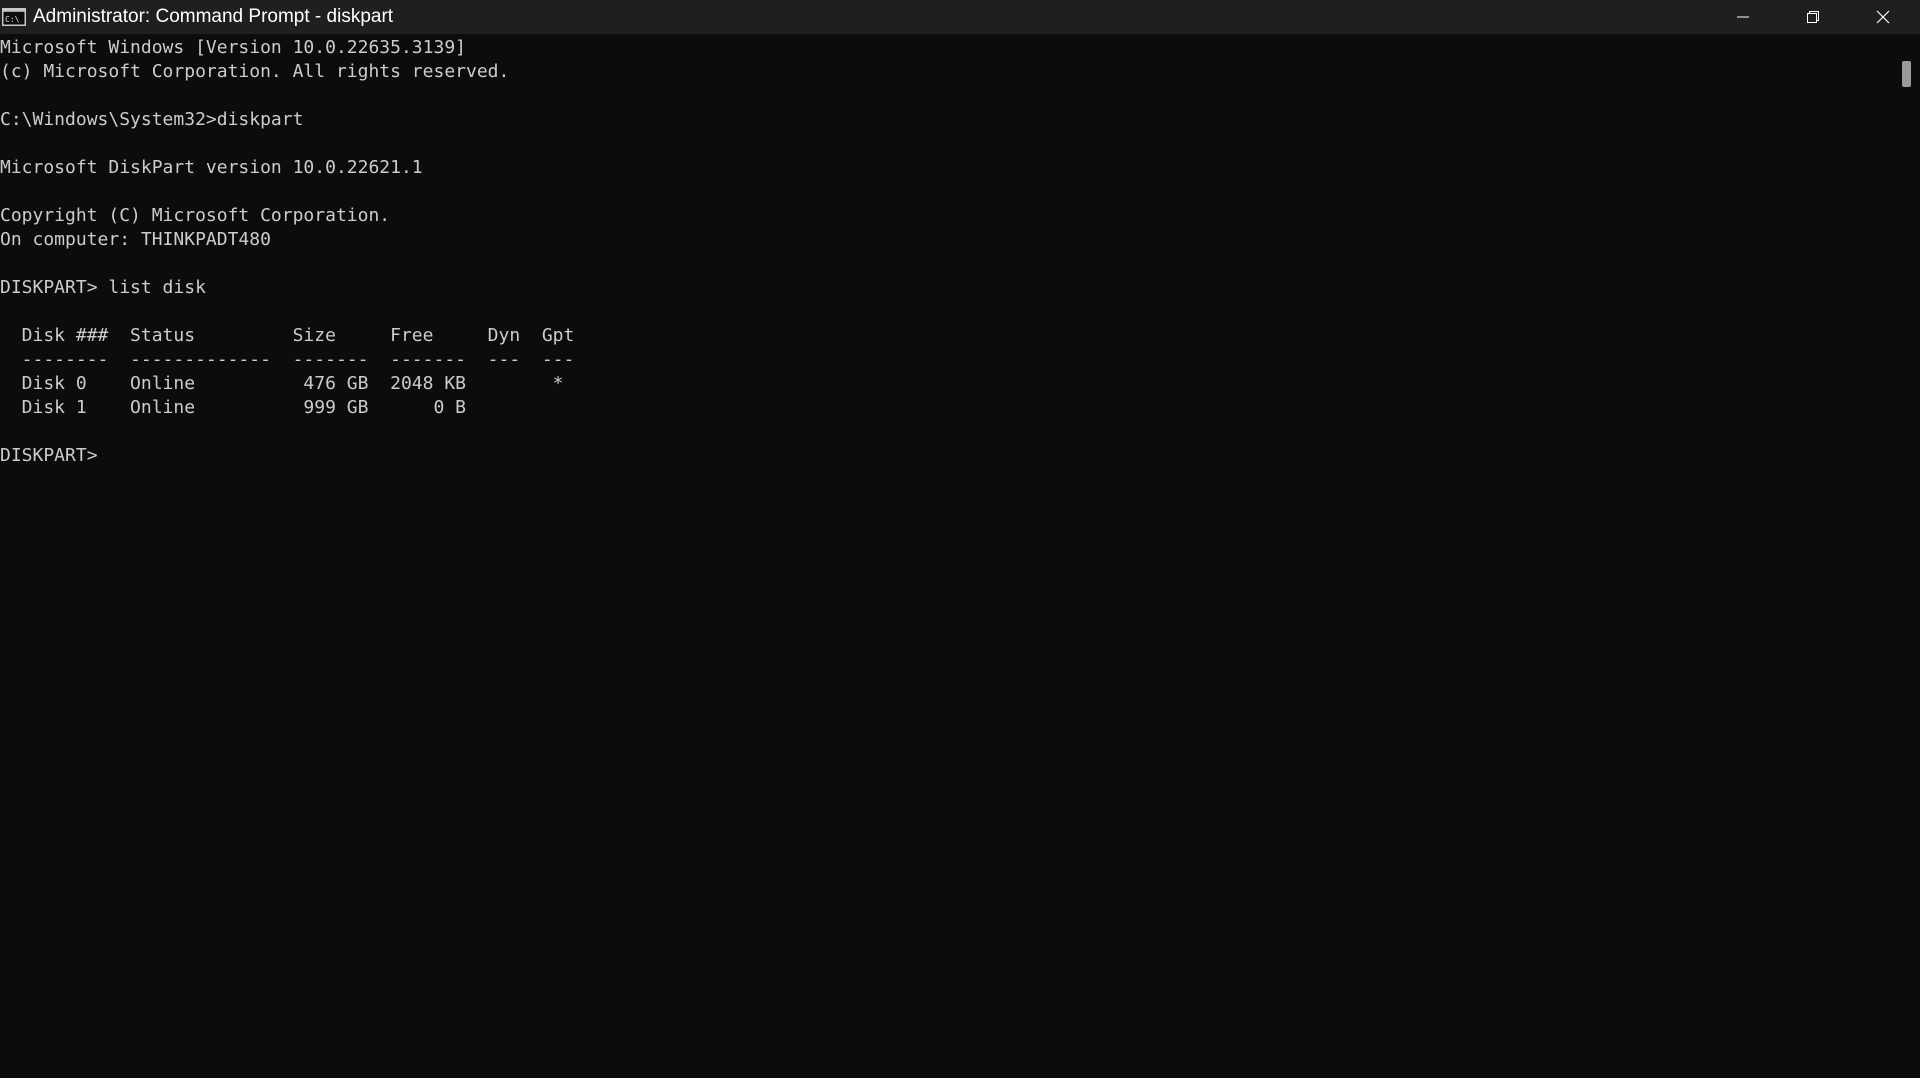  I want to click on restore-icon, so click(1813, 17).